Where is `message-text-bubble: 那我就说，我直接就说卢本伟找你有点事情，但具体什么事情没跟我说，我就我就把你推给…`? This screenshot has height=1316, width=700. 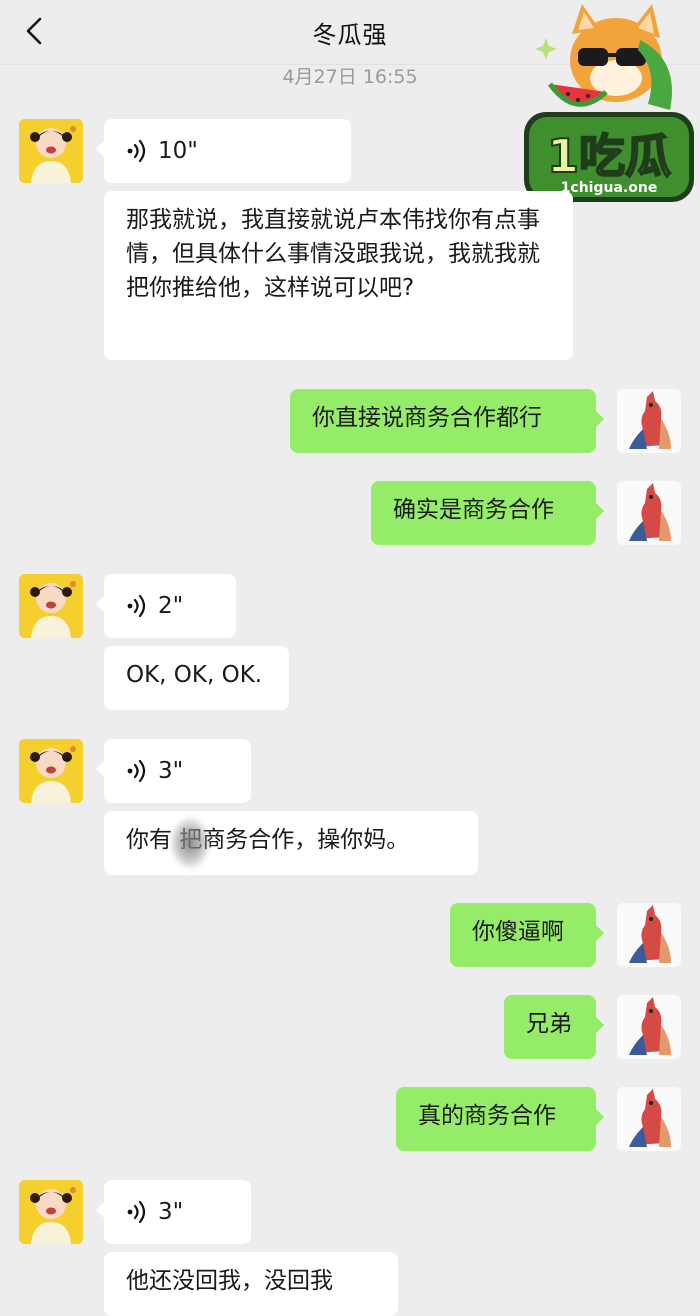
message-text-bubble: 那我就说，我直接就说卢本伟找你有点事情，但具体什么事情没跟我说，我就我就把你推给… is located at coordinates (338, 275).